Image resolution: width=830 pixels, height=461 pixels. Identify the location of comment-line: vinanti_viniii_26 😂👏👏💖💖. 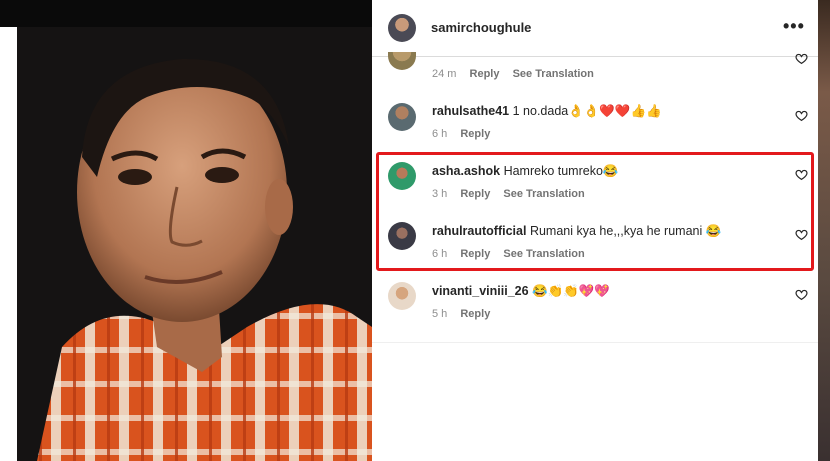
(521, 291).